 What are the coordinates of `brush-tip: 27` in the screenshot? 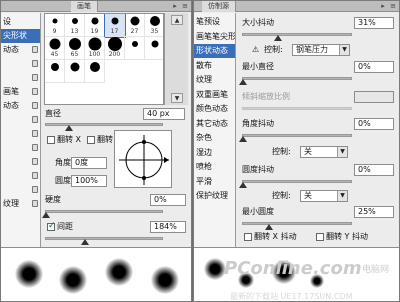 It's located at (135, 25).